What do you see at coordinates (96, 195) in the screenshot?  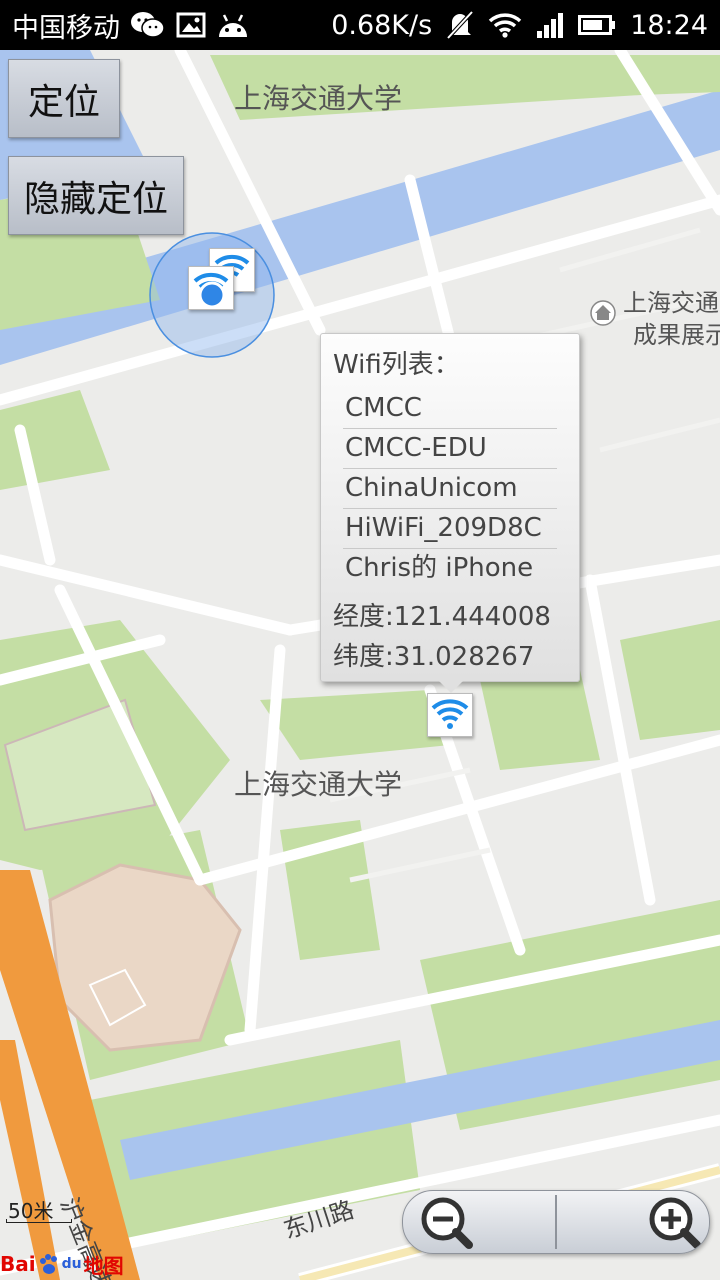 I see `hide-locate-button: 隐藏定位` at bounding box center [96, 195].